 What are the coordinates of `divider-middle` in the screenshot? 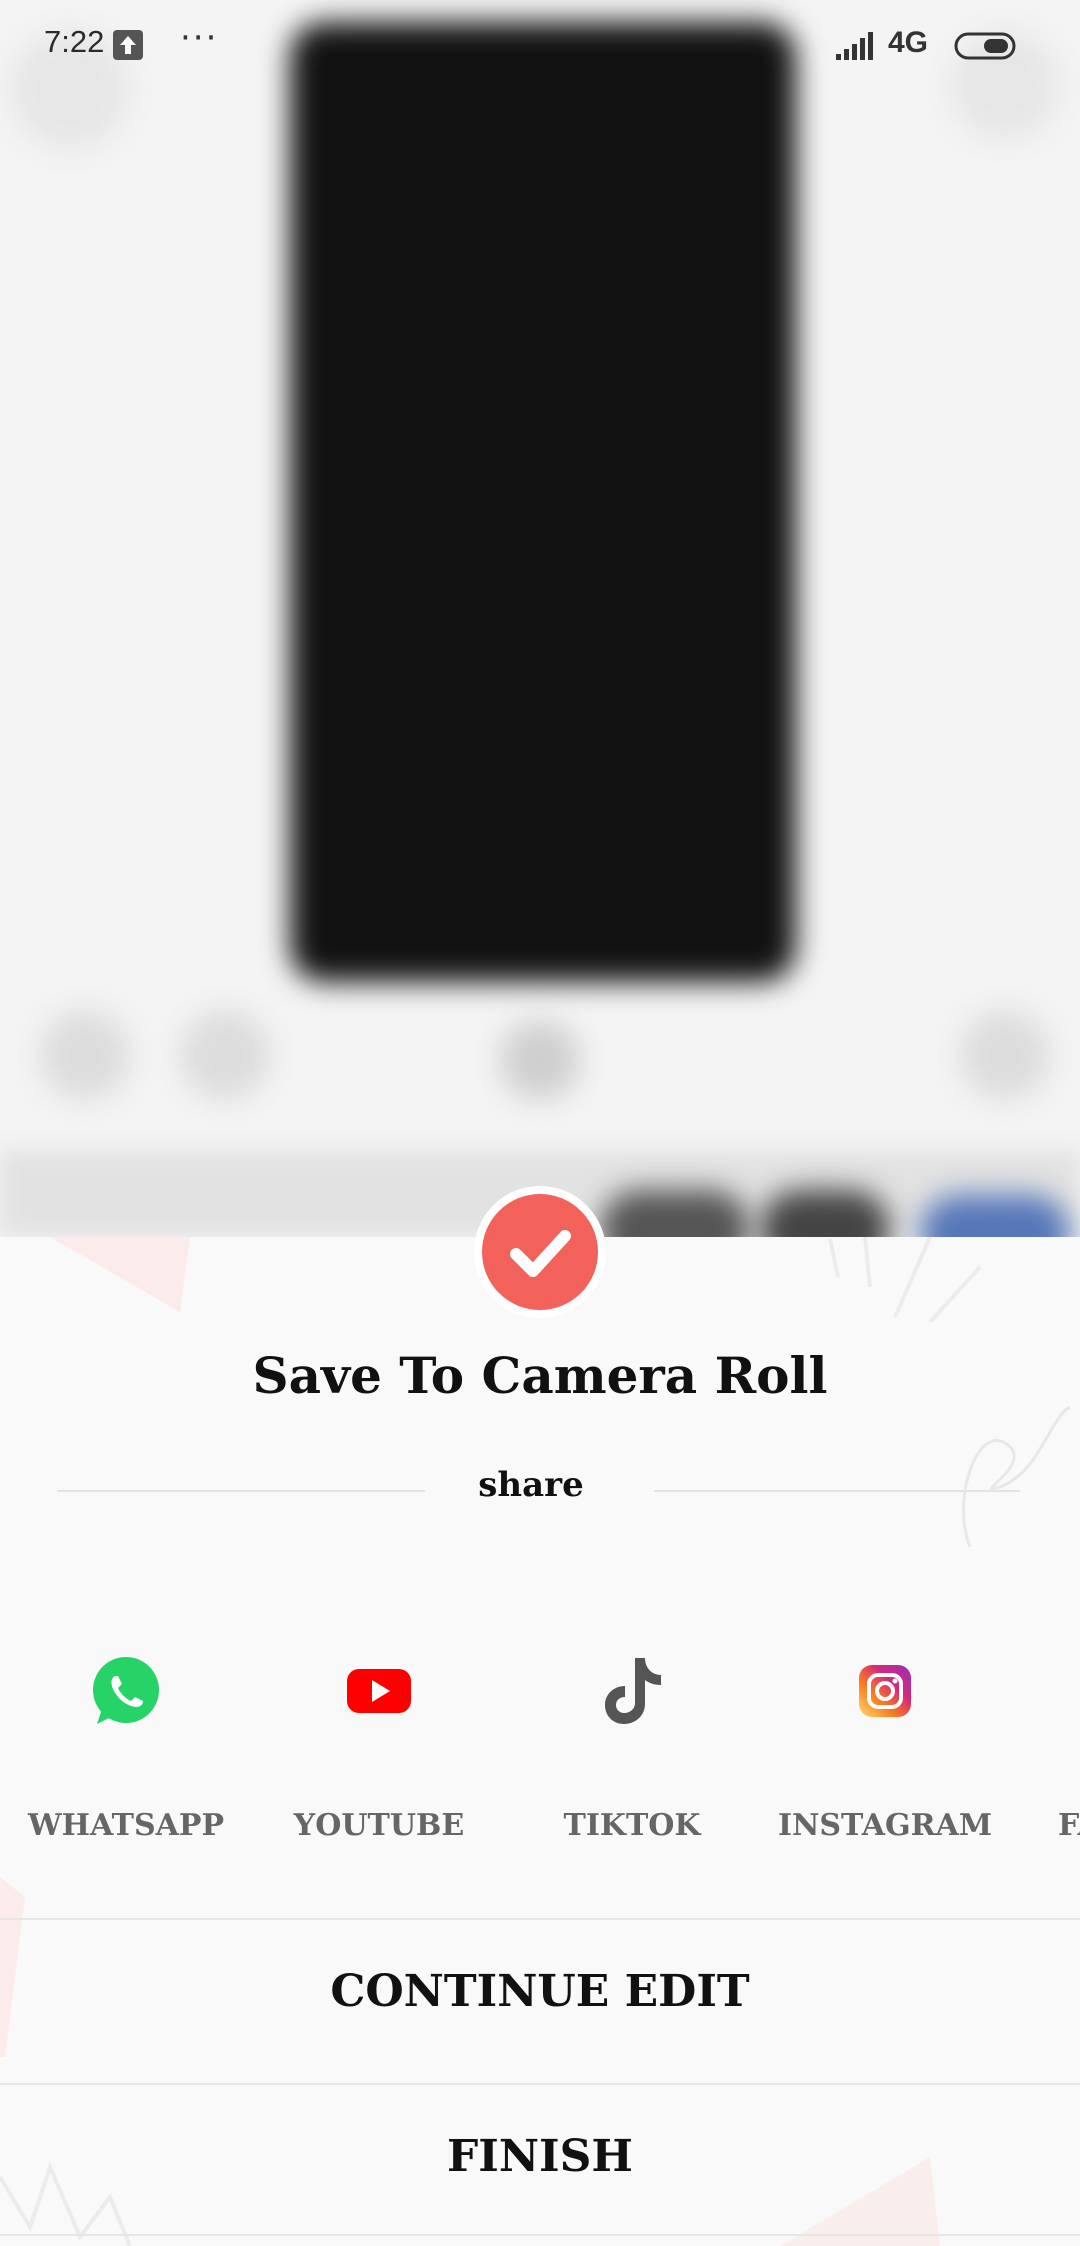 It's located at (540, 2084).